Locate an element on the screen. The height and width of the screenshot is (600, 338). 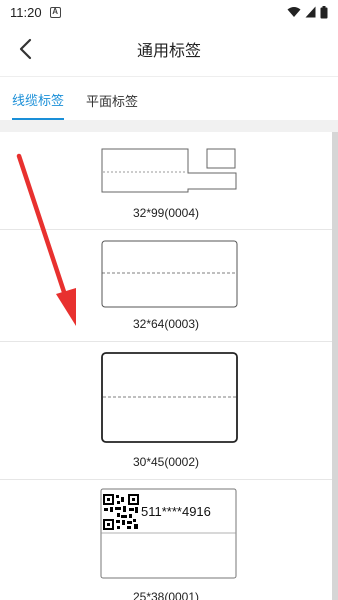
qr-code-icon is located at coordinates (121, 512).